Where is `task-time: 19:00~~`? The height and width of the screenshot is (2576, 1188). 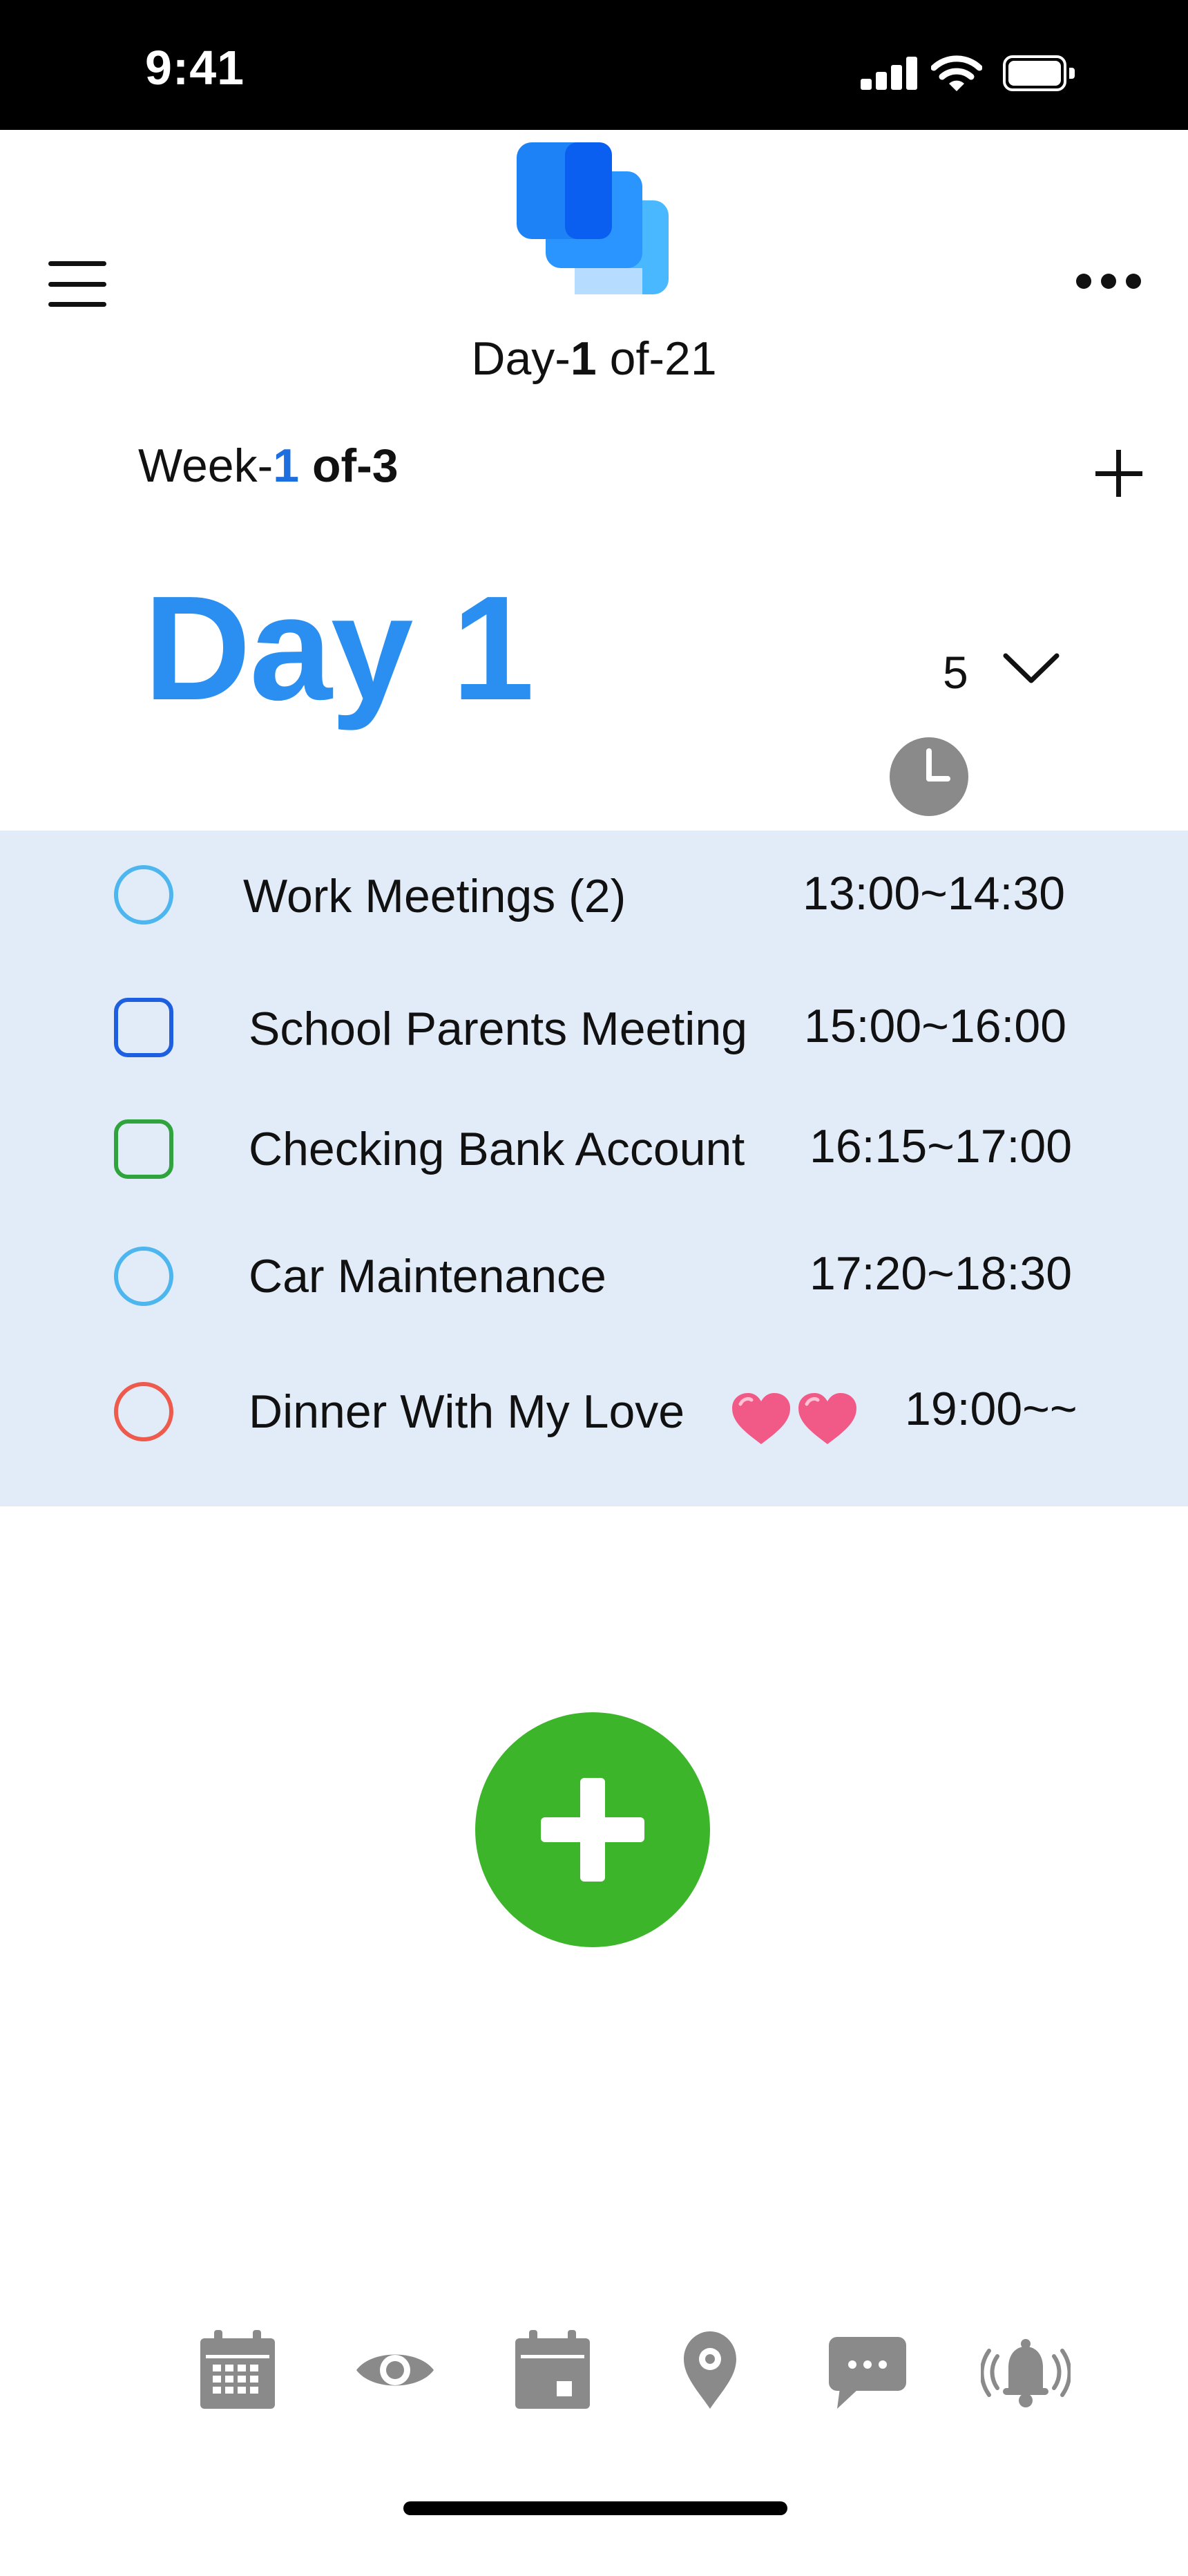
task-time: 19:00~~ is located at coordinates (991, 1409).